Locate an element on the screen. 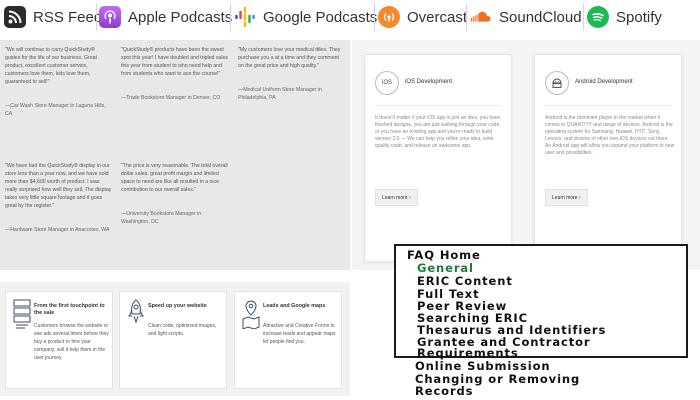 The width and height of the screenshot is (700, 400). apple-podcasts-icon is located at coordinates (110, 17).